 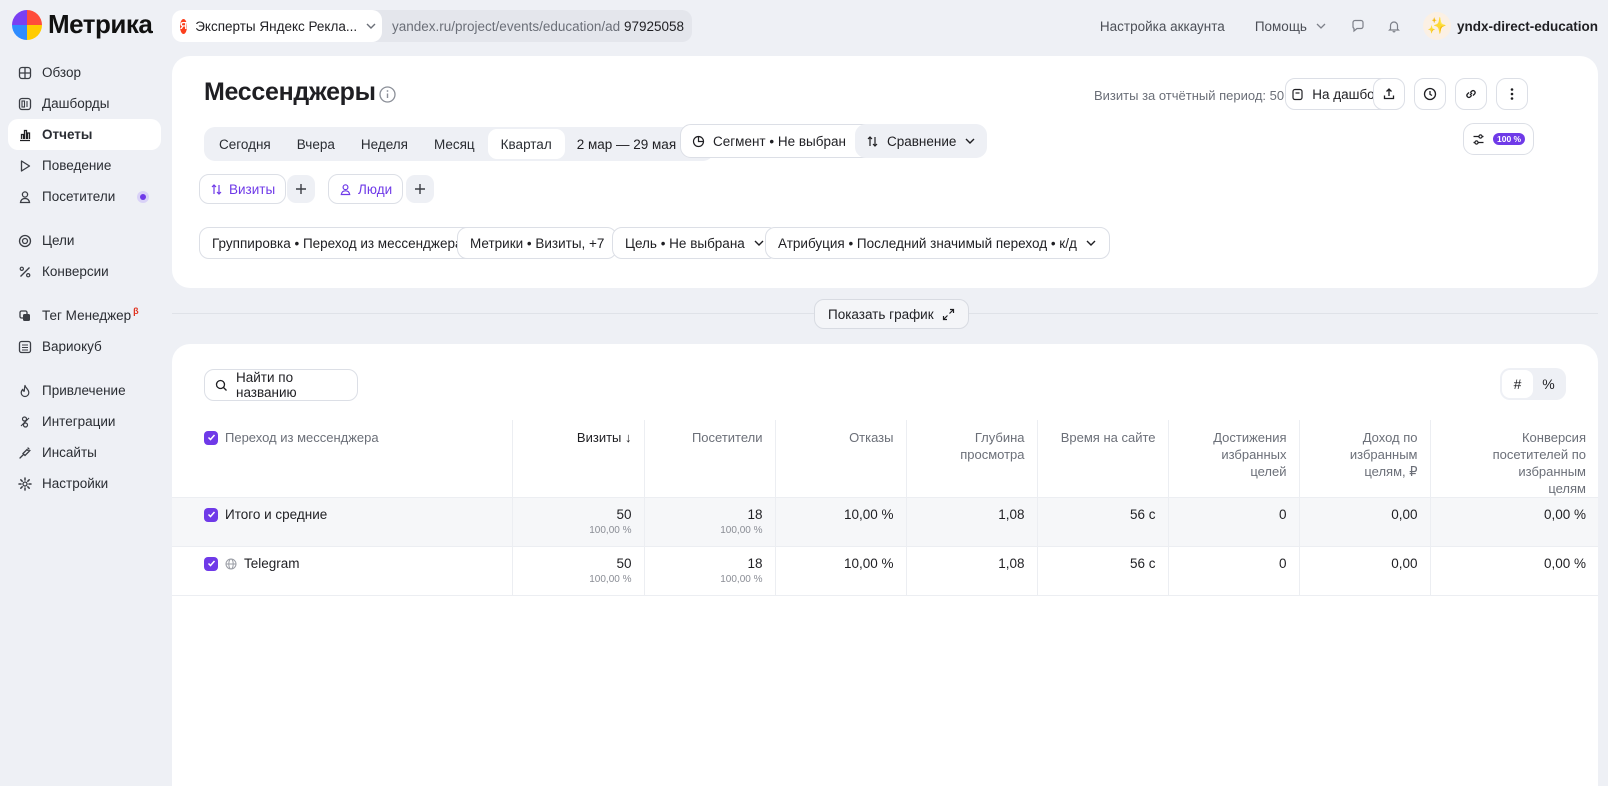 I want to click on row-name: Итого и средние, so click(x=276, y=514).